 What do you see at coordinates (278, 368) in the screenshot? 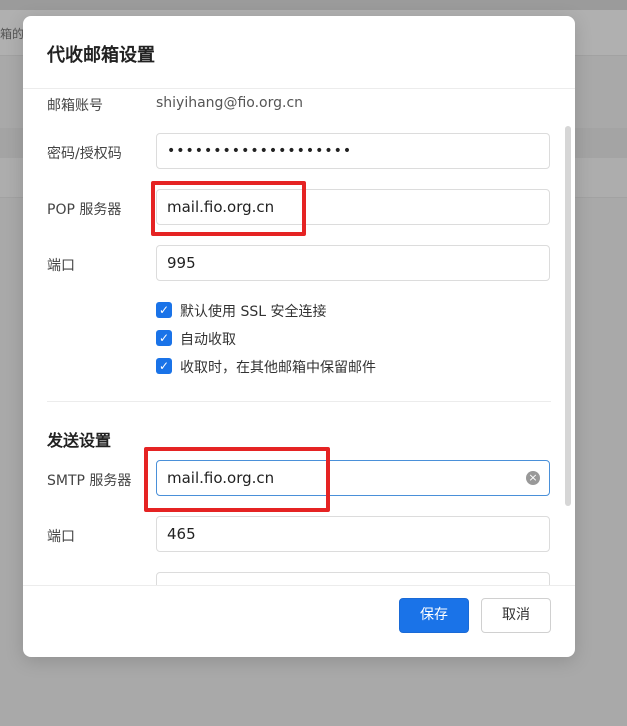
I see `keep-mail-option-label: 收取时，在其他邮箱中保留邮件` at bounding box center [278, 368].